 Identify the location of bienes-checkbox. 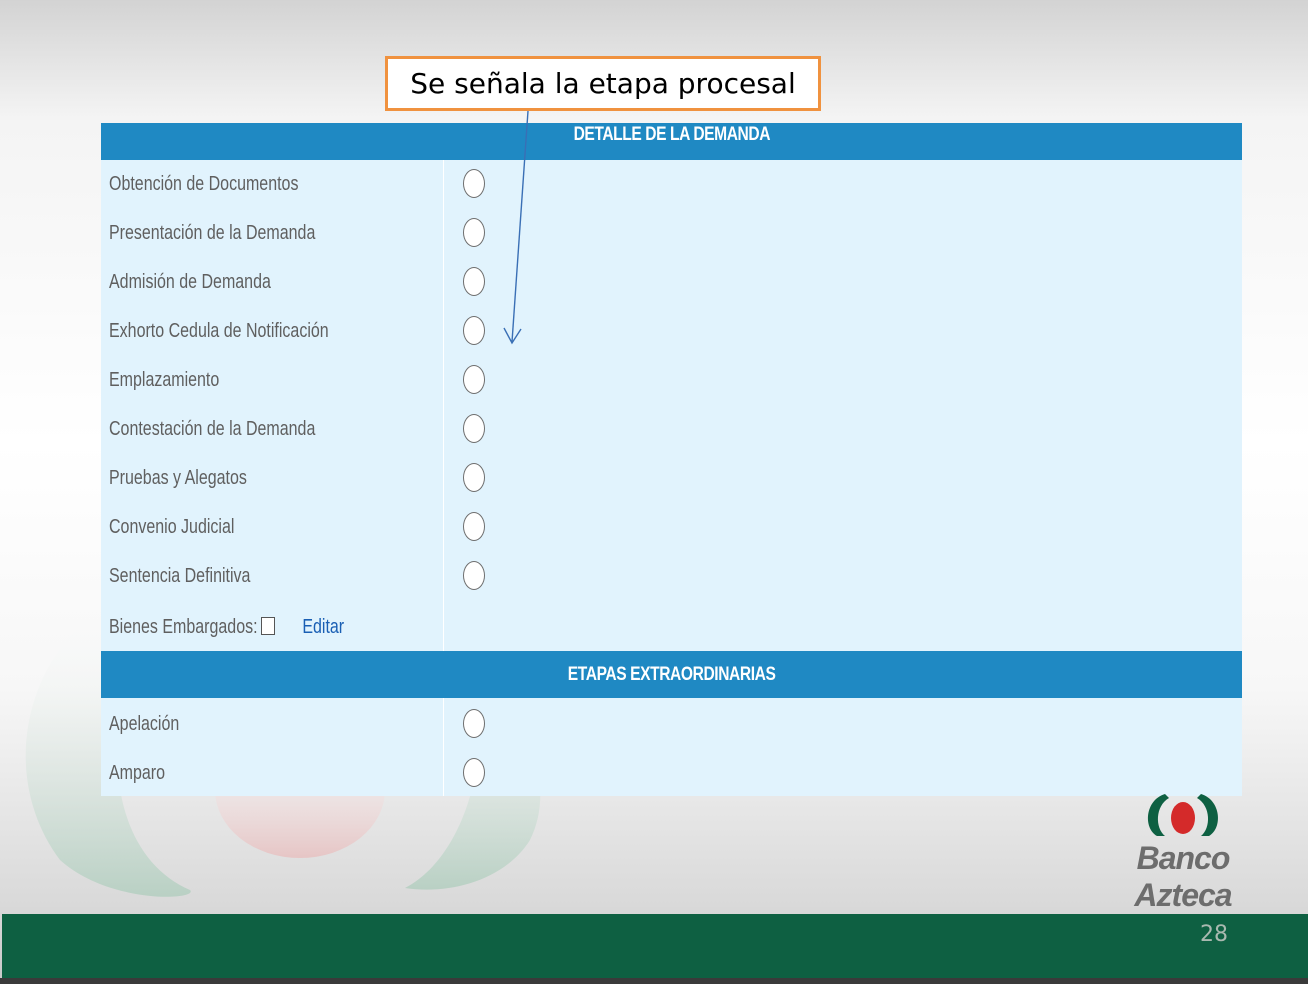
(267, 626).